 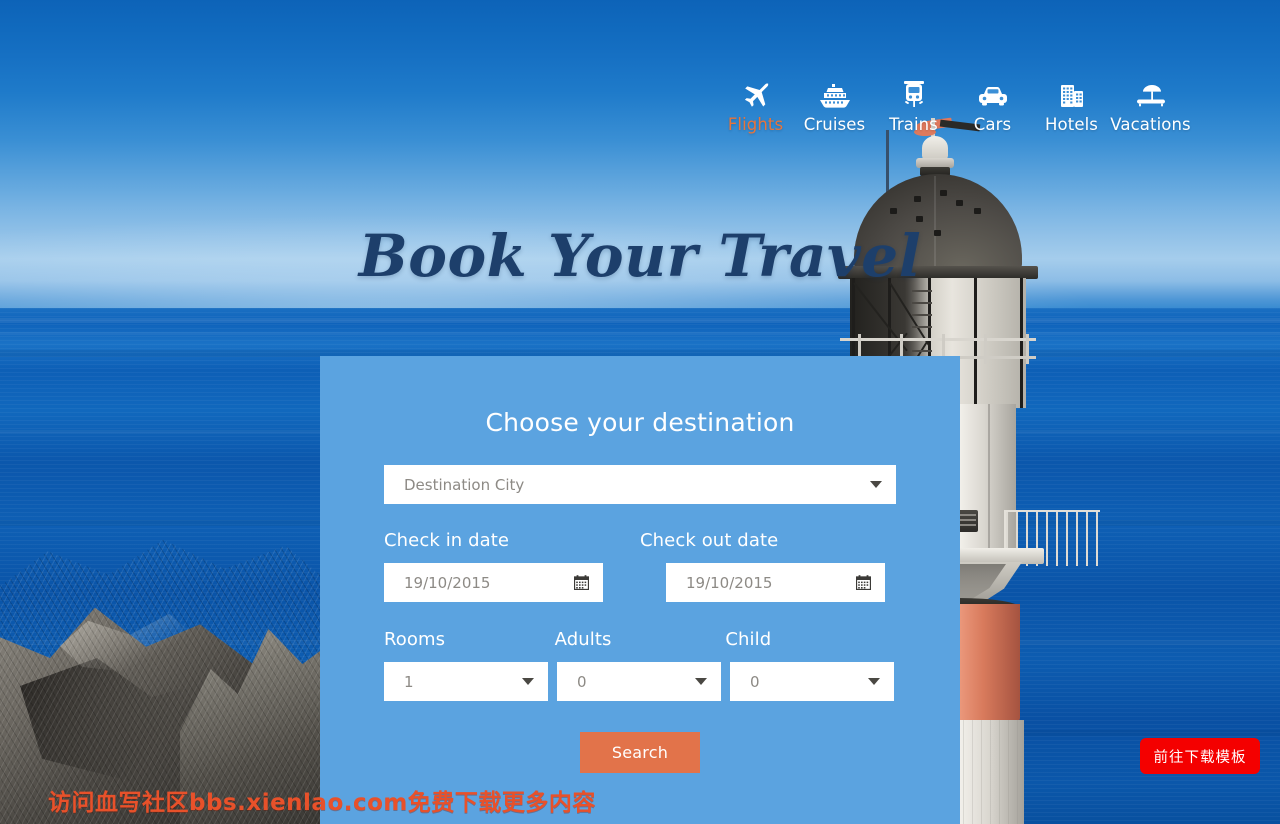 I want to click on train-icon, so click(x=914, y=94).